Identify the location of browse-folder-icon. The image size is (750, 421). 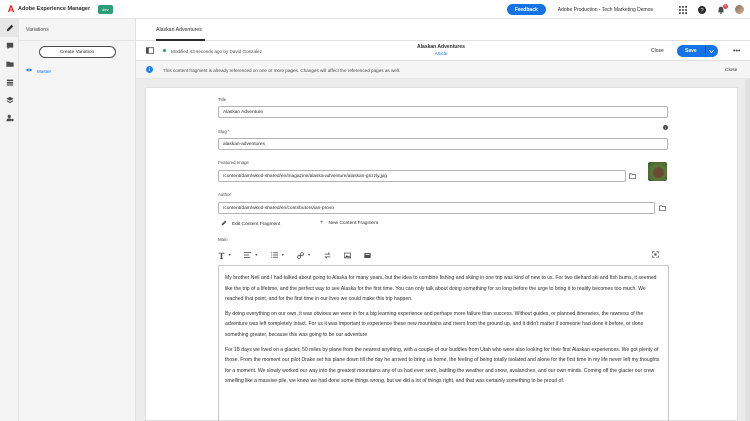
(632, 176).